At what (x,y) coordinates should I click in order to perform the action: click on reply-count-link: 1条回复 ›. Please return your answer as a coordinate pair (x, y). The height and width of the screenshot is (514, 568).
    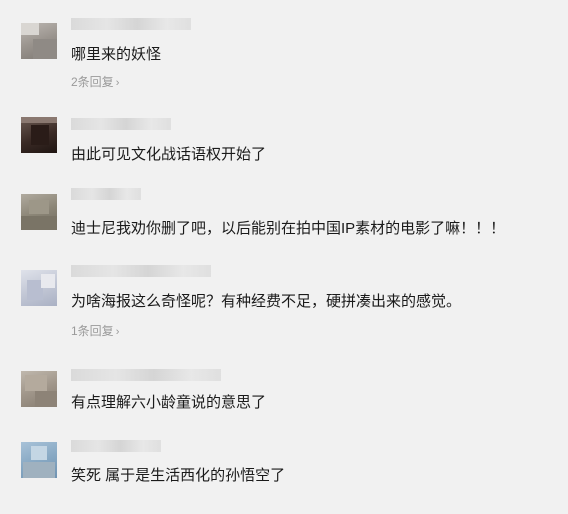
    Looking at the image, I should click on (95, 331).